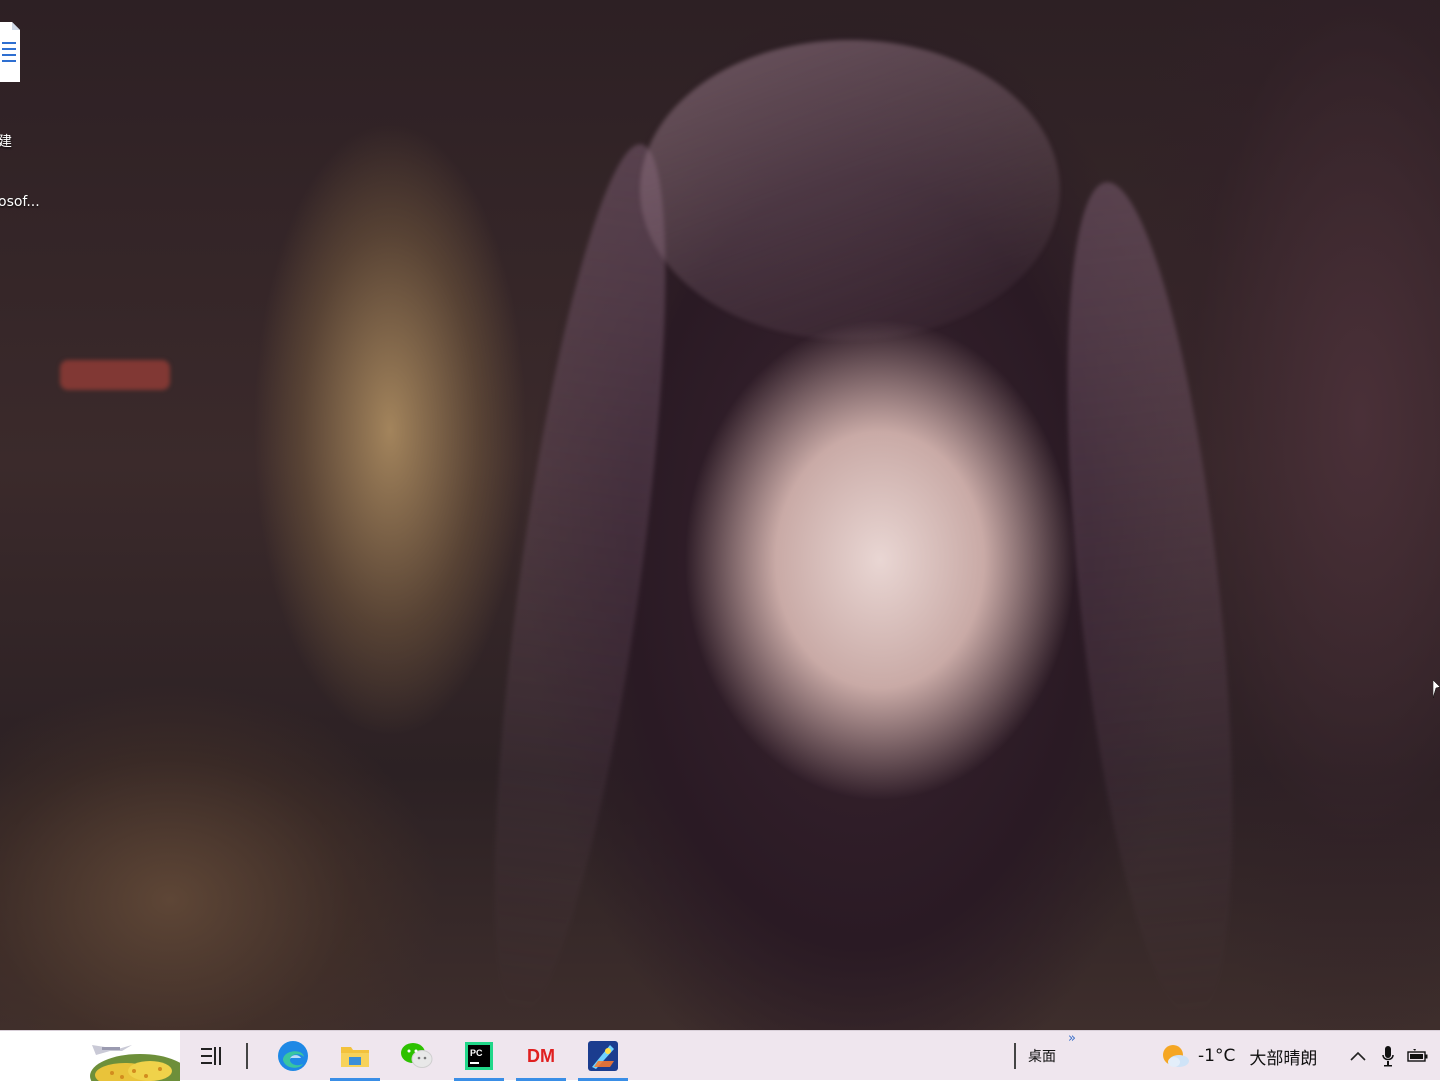 The height and width of the screenshot is (1081, 1440). I want to click on weather-temperature: -1°C, so click(1217, 1056).